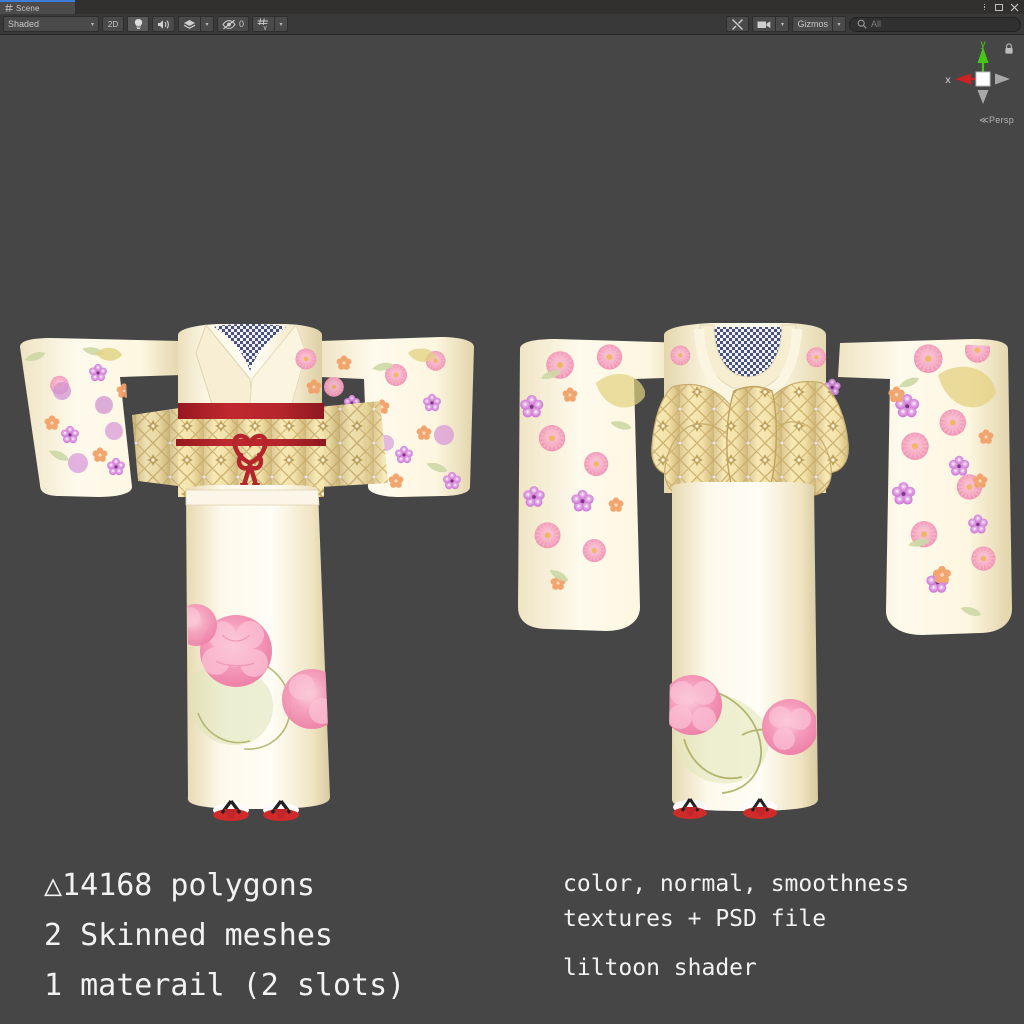 The image size is (1024, 1024). What do you see at coordinates (512, 24) in the screenshot?
I see `scene-toolbar: Shaded ▾ 2D ▾ 0 y ▾ ▾ Gizmos ▾ All` at bounding box center [512, 24].